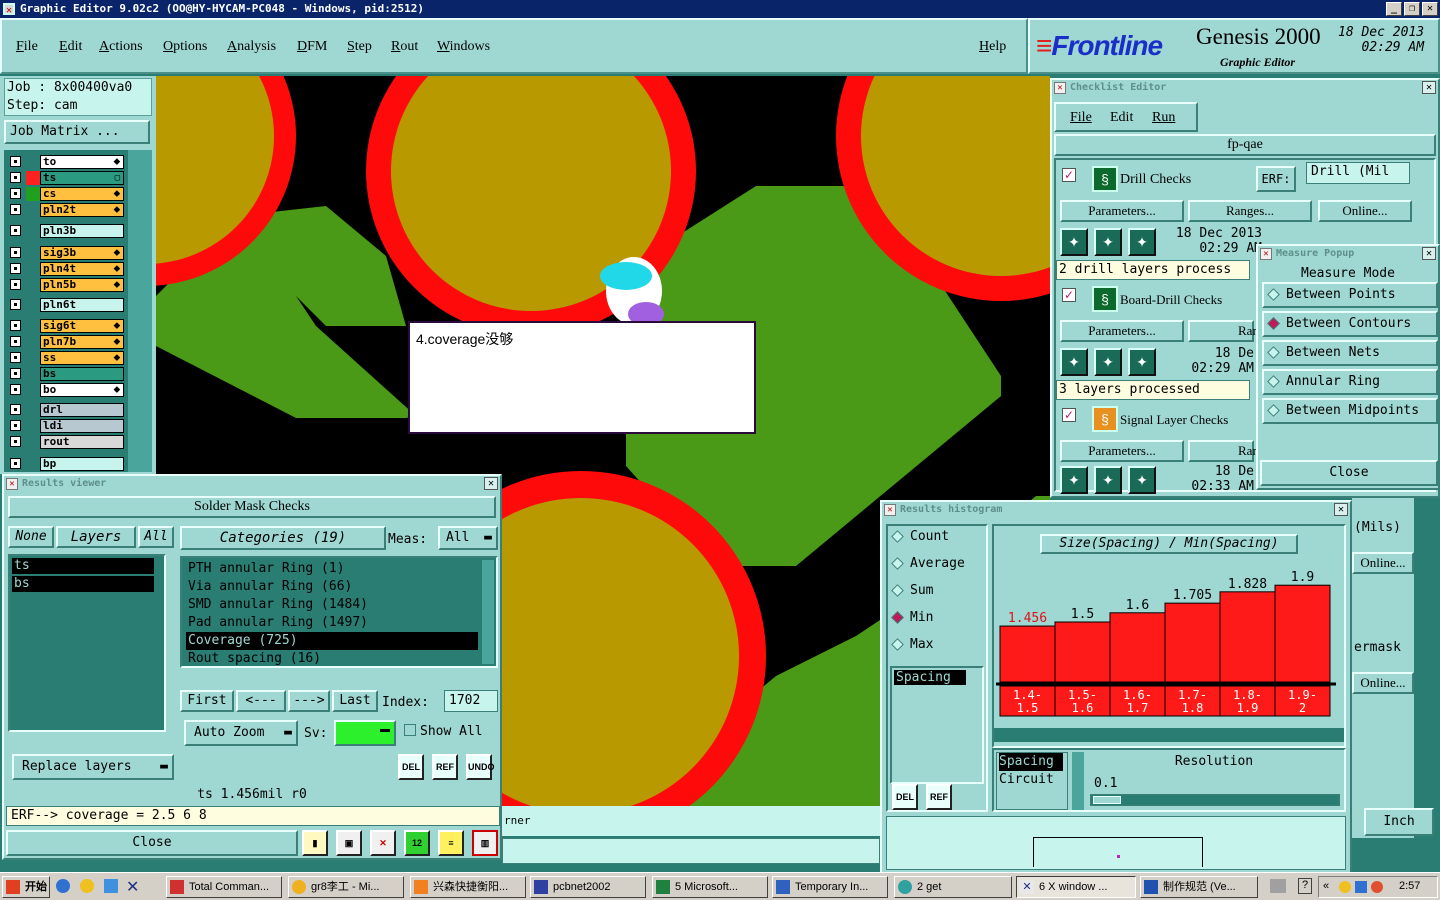 The width and height of the screenshot is (1440, 900). Describe the element at coordinates (349, 843) in the screenshot. I see `report-icon: ▣` at that location.